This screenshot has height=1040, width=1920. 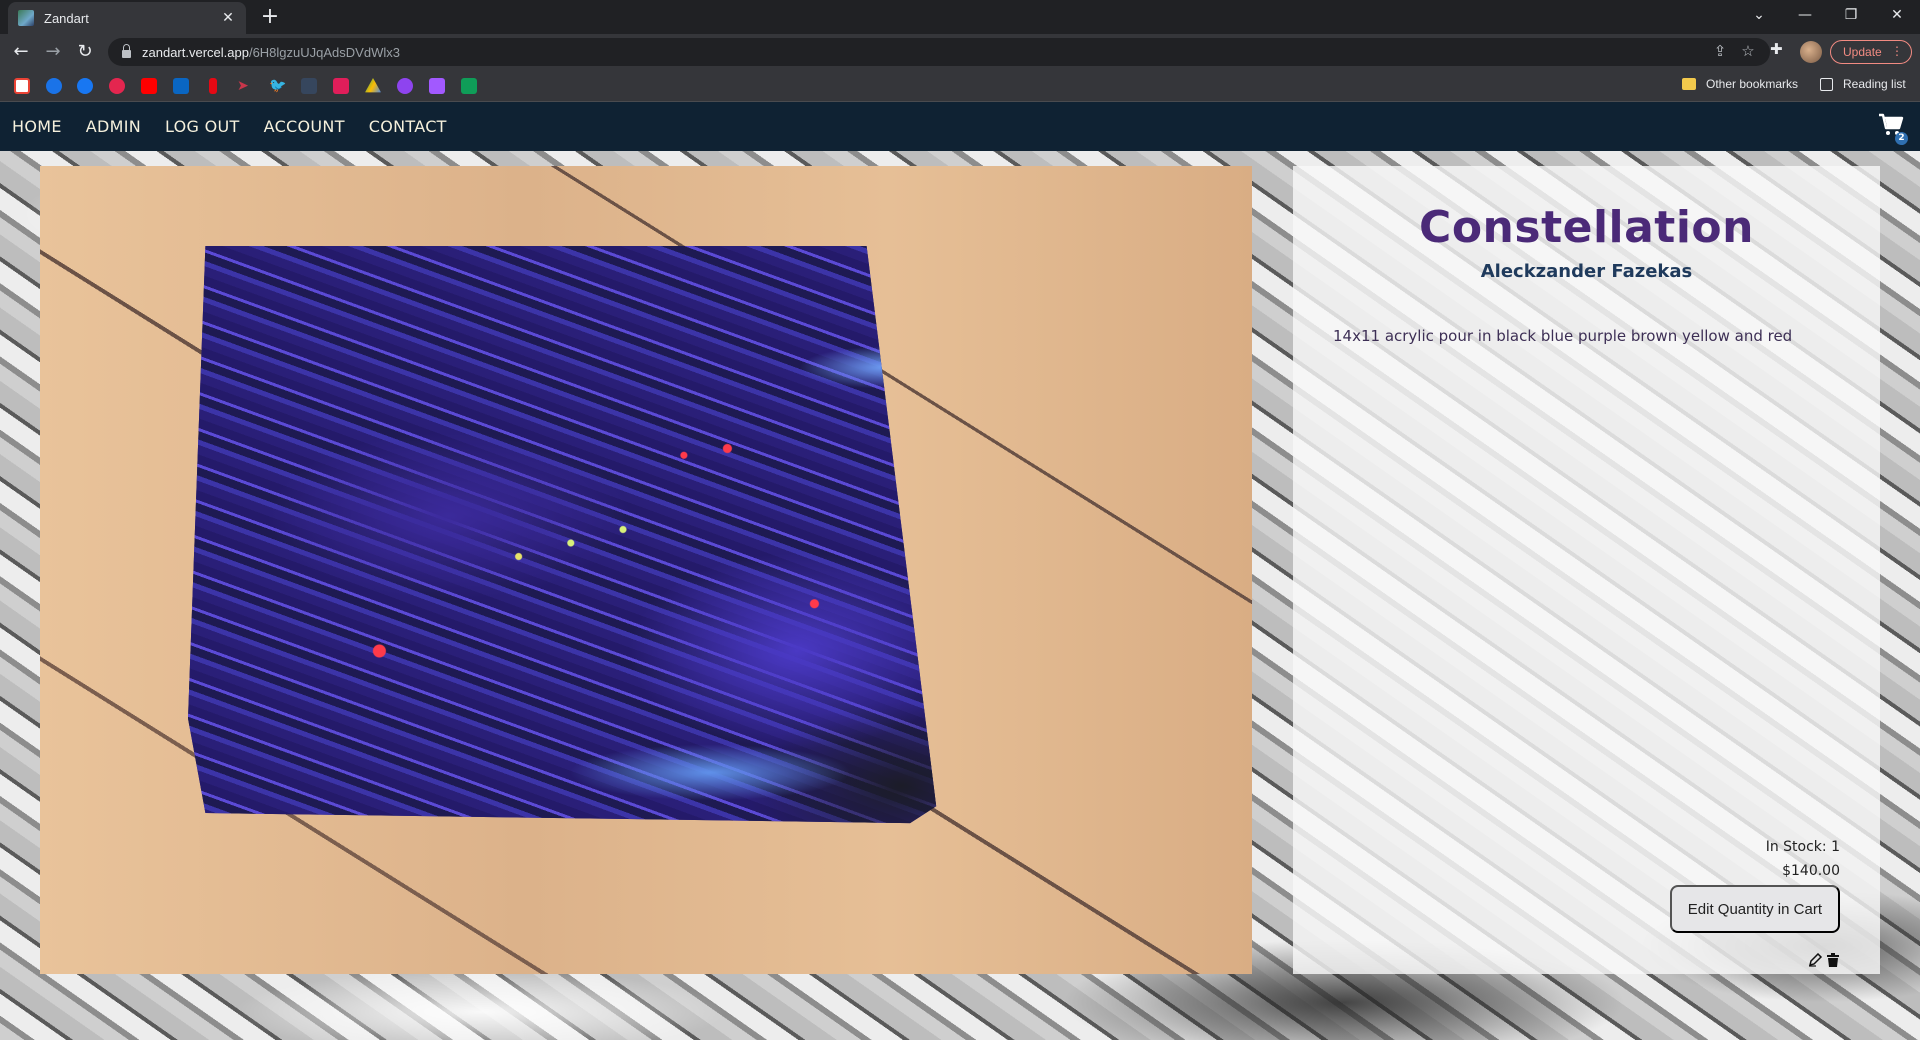 I want to click on cart-button: 2, so click(x=1893, y=129).